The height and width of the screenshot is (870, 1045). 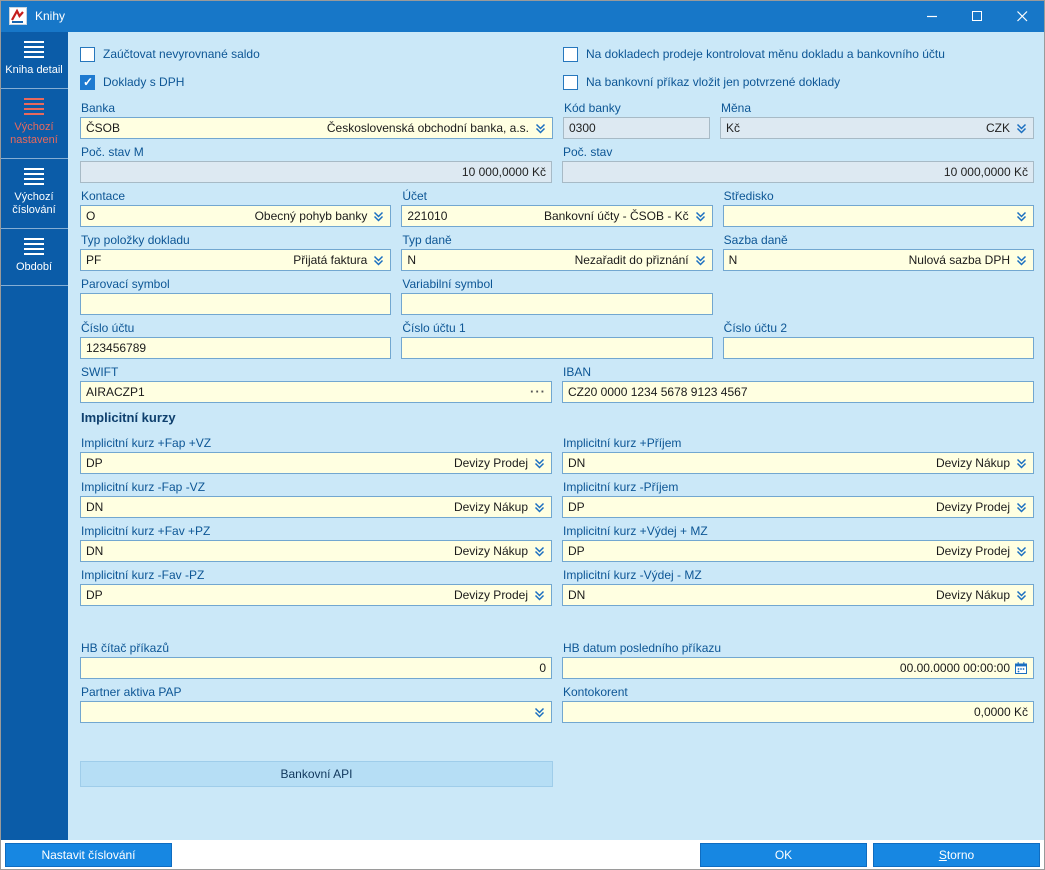 What do you see at coordinates (977, 16) in the screenshot?
I see `maximize-button` at bounding box center [977, 16].